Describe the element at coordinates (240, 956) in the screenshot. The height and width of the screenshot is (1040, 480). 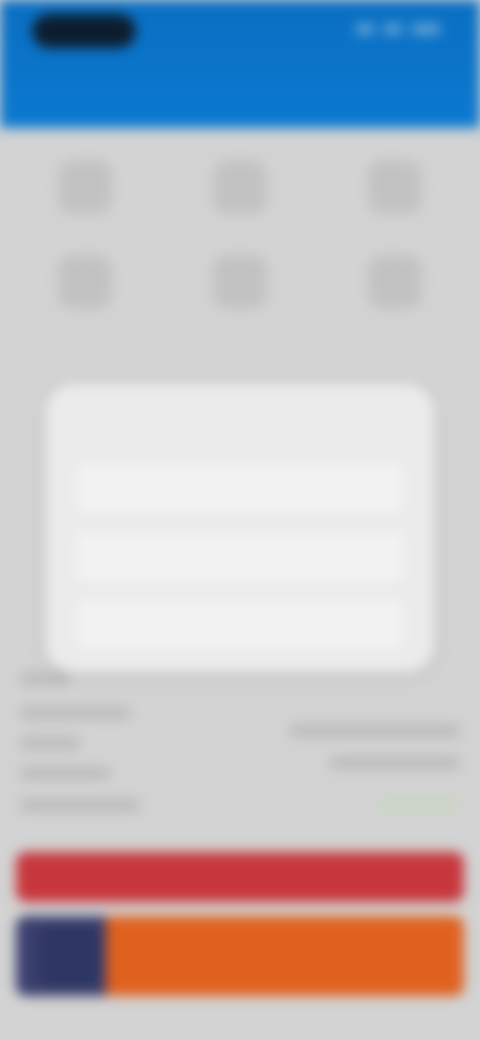
I see `ad-banner` at that location.